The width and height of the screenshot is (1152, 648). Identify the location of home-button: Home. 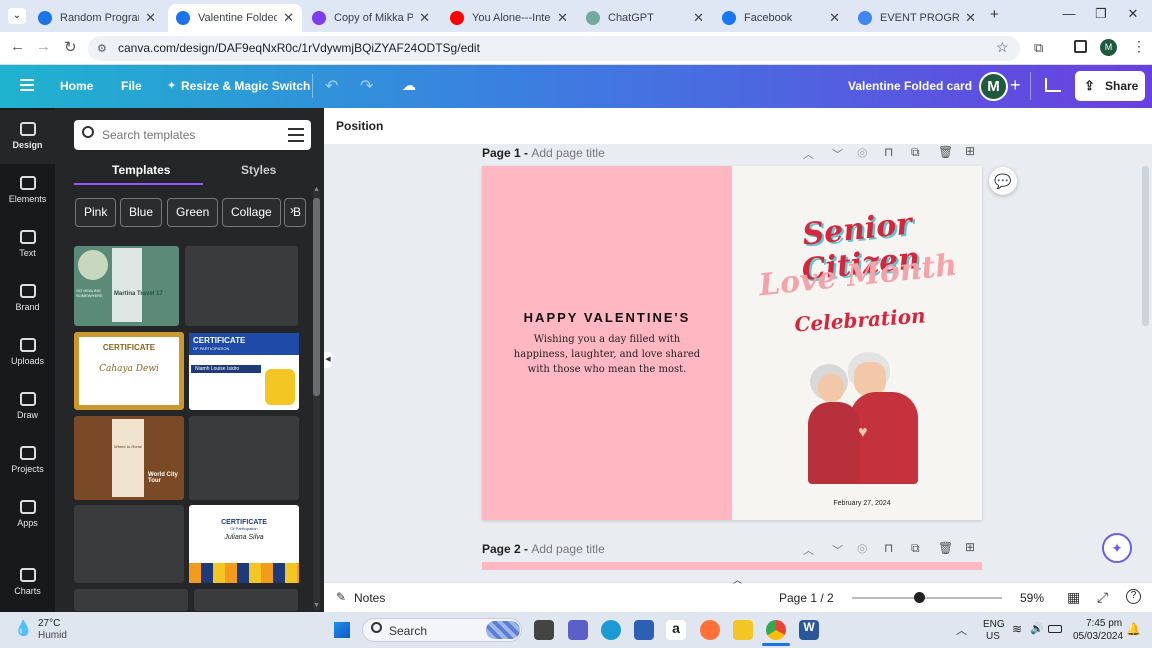
(76, 86).